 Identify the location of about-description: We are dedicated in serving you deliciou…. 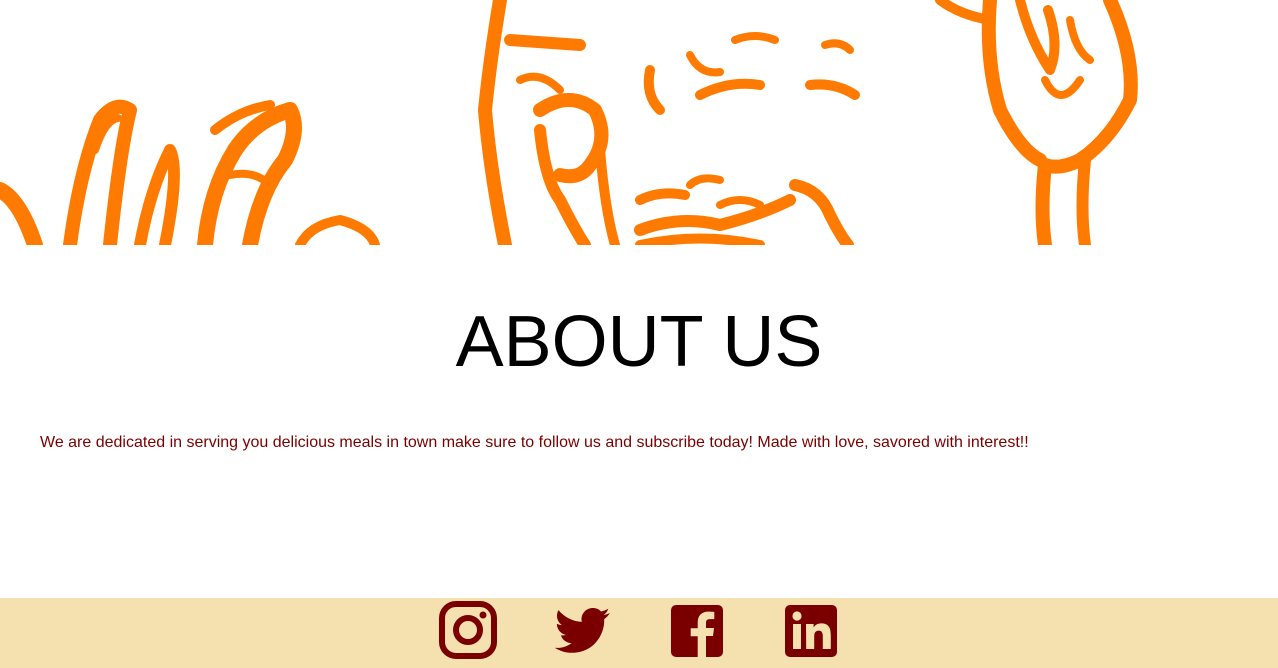
(534, 442).